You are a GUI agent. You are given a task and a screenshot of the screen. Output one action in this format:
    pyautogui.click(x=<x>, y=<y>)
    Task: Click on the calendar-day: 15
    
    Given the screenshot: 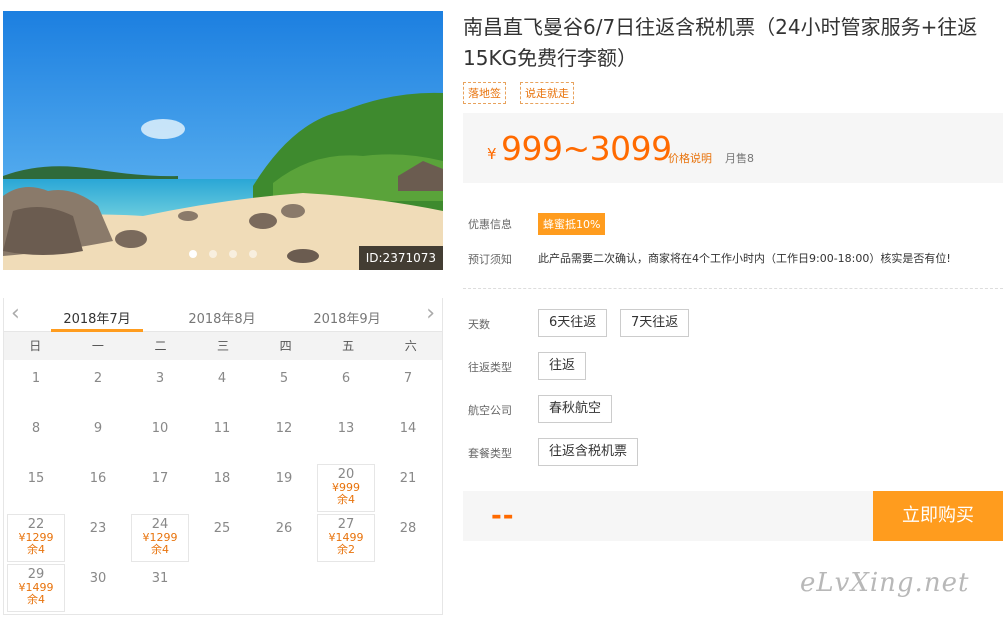 What is the action you would take?
    pyautogui.click(x=36, y=488)
    